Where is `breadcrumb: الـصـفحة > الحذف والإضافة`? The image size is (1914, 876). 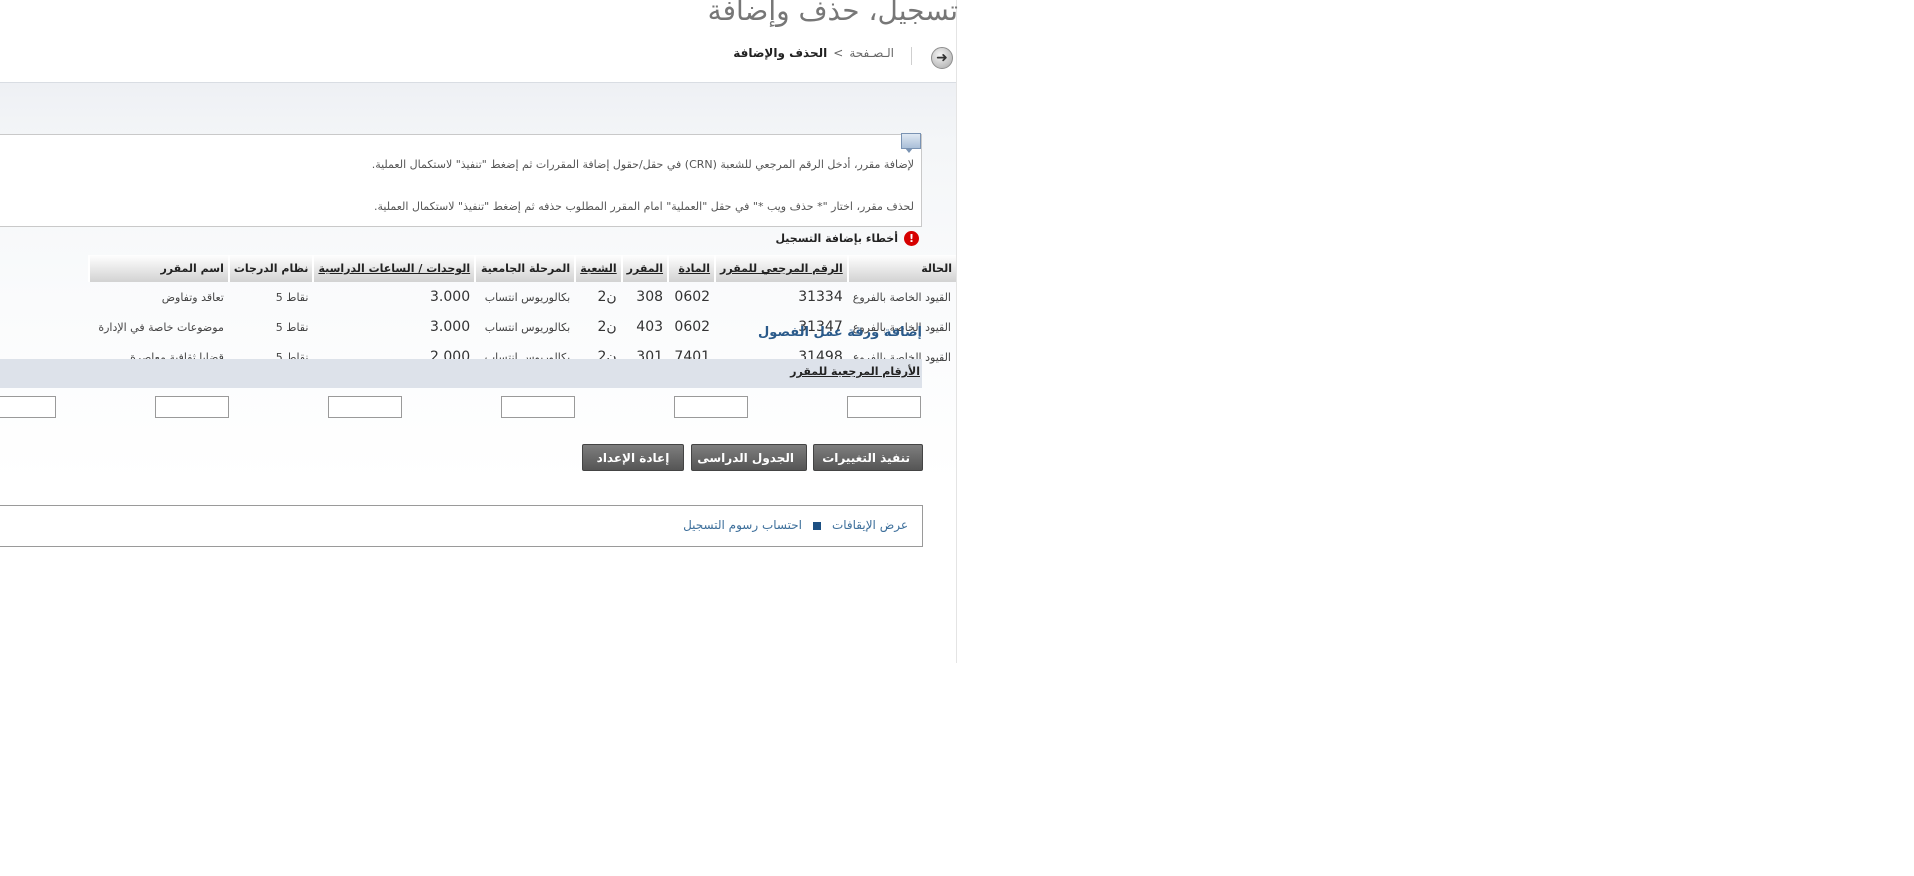 breadcrumb: الـصـفحة > الحذف والإضافة is located at coordinates (813, 53).